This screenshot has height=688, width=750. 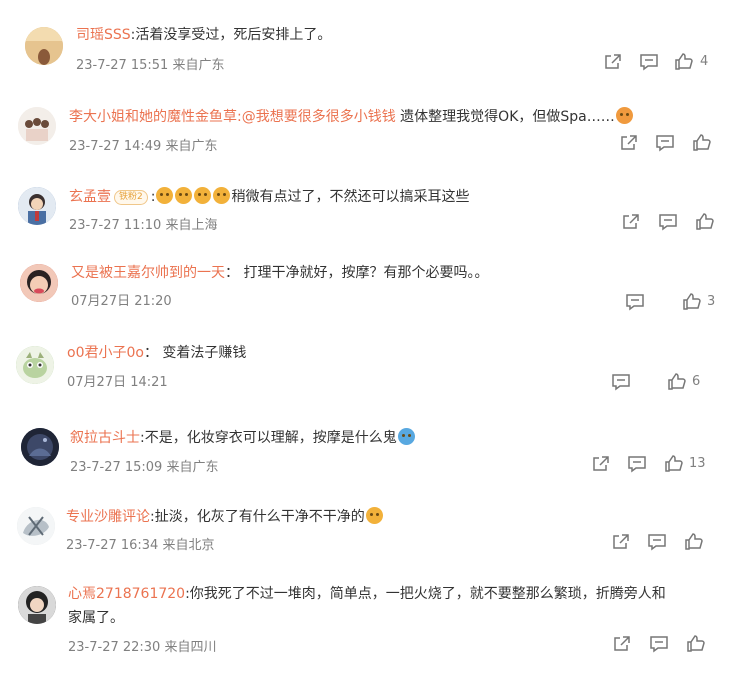 I want to click on comment-time: 23-7-27 11:10, so click(x=115, y=225).